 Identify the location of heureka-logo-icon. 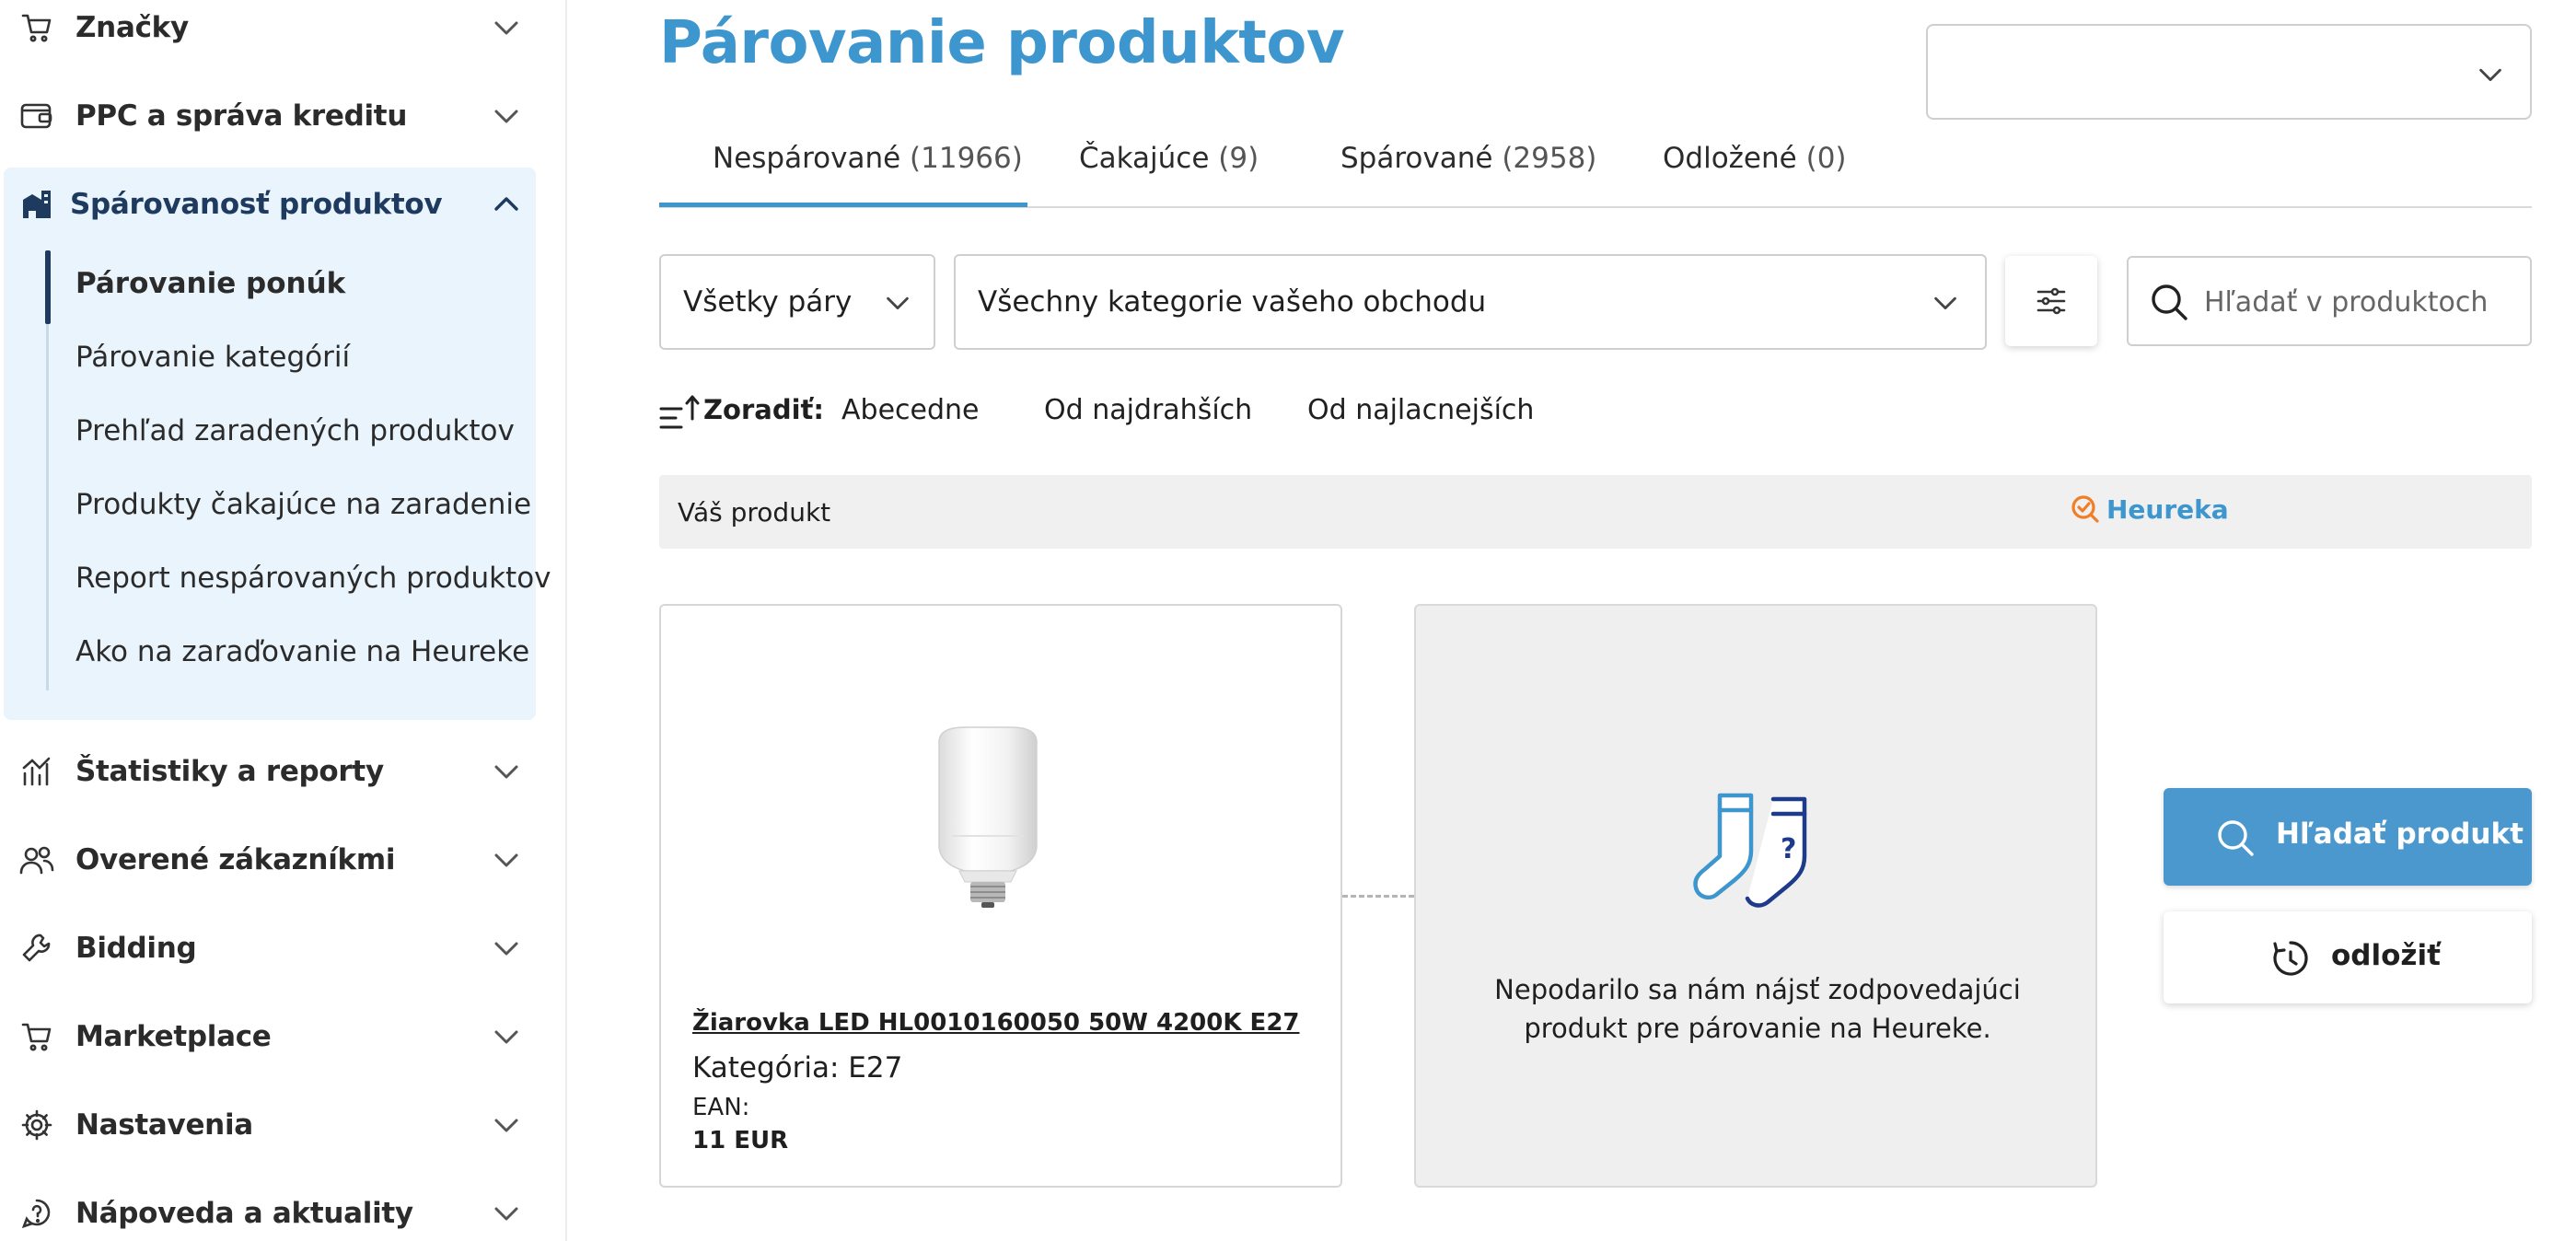
(2085, 509).